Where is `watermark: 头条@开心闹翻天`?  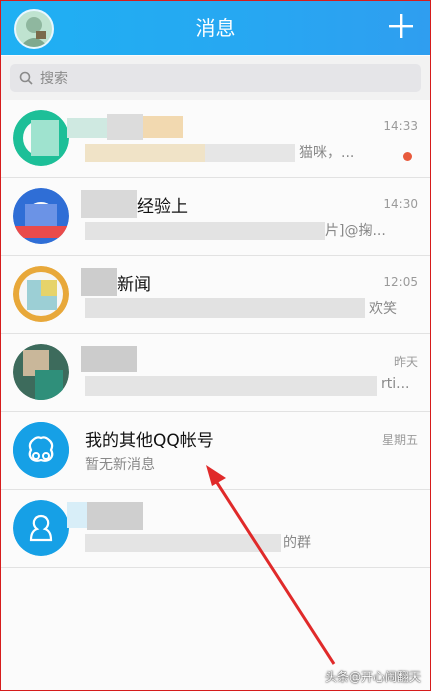 watermark: 头条@开心闹翻天 is located at coordinates (372, 677).